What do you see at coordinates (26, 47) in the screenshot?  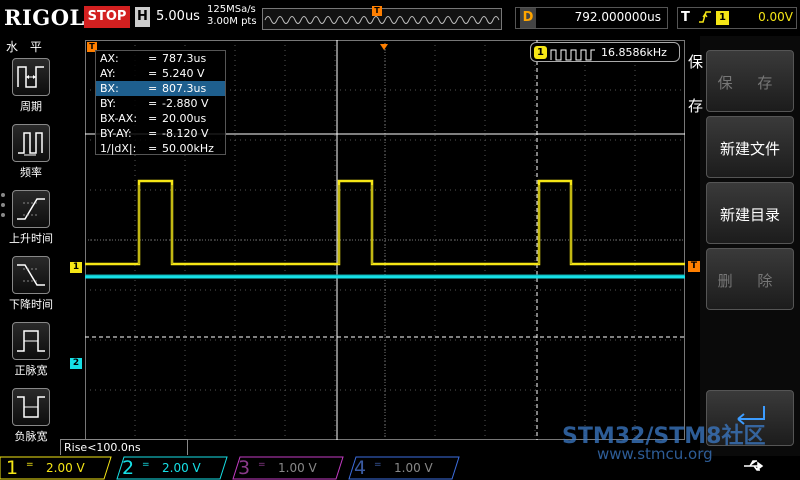 I see `measure-menu-title: 水 平` at bounding box center [26, 47].